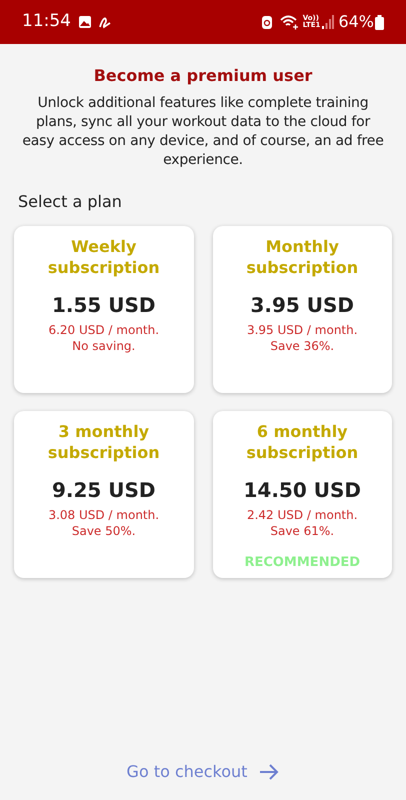 This screenshot has height=800, width=406. Describe the element at coordinates (302, 563) in the screenshot. I see `recommended-label: RECOMMENDED` at that location.